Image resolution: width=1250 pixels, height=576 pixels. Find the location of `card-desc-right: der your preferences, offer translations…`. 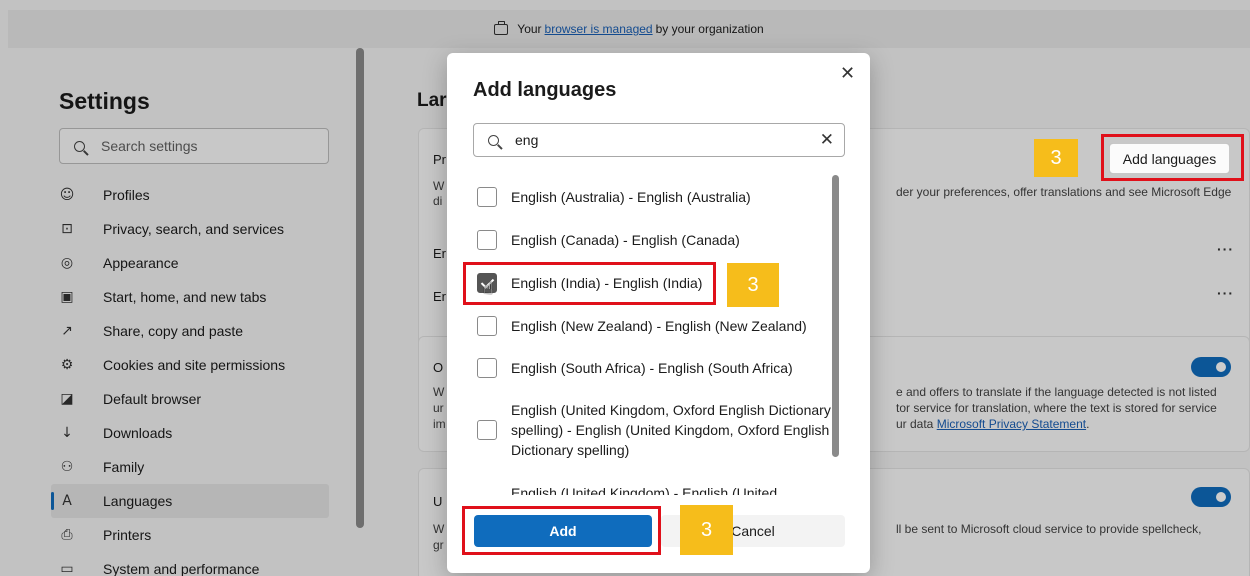

card-desc-right: der your preferences, offer translations… is located at coordinates (1064, 192).